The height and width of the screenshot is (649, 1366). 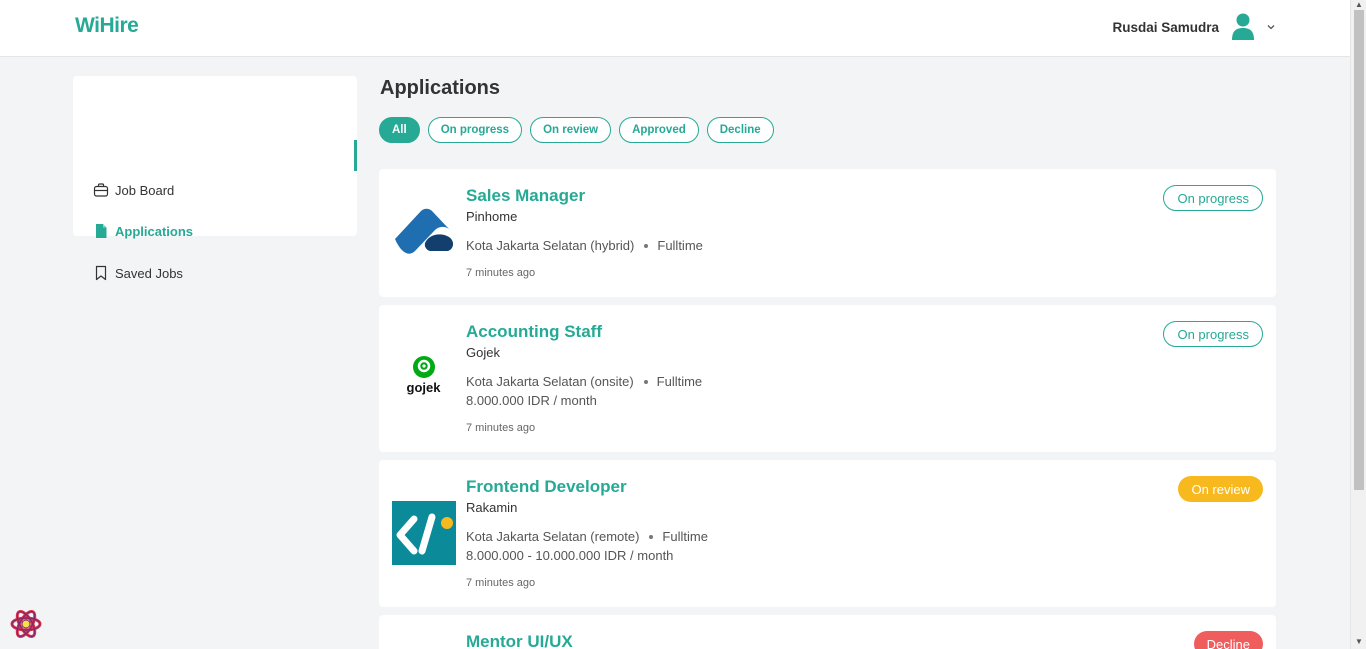 What do you see at coordinates (1359, 5) in the screenshot?
I see `scroll-up-arrow-icon: ▲` at bounding box center [1359, 5].